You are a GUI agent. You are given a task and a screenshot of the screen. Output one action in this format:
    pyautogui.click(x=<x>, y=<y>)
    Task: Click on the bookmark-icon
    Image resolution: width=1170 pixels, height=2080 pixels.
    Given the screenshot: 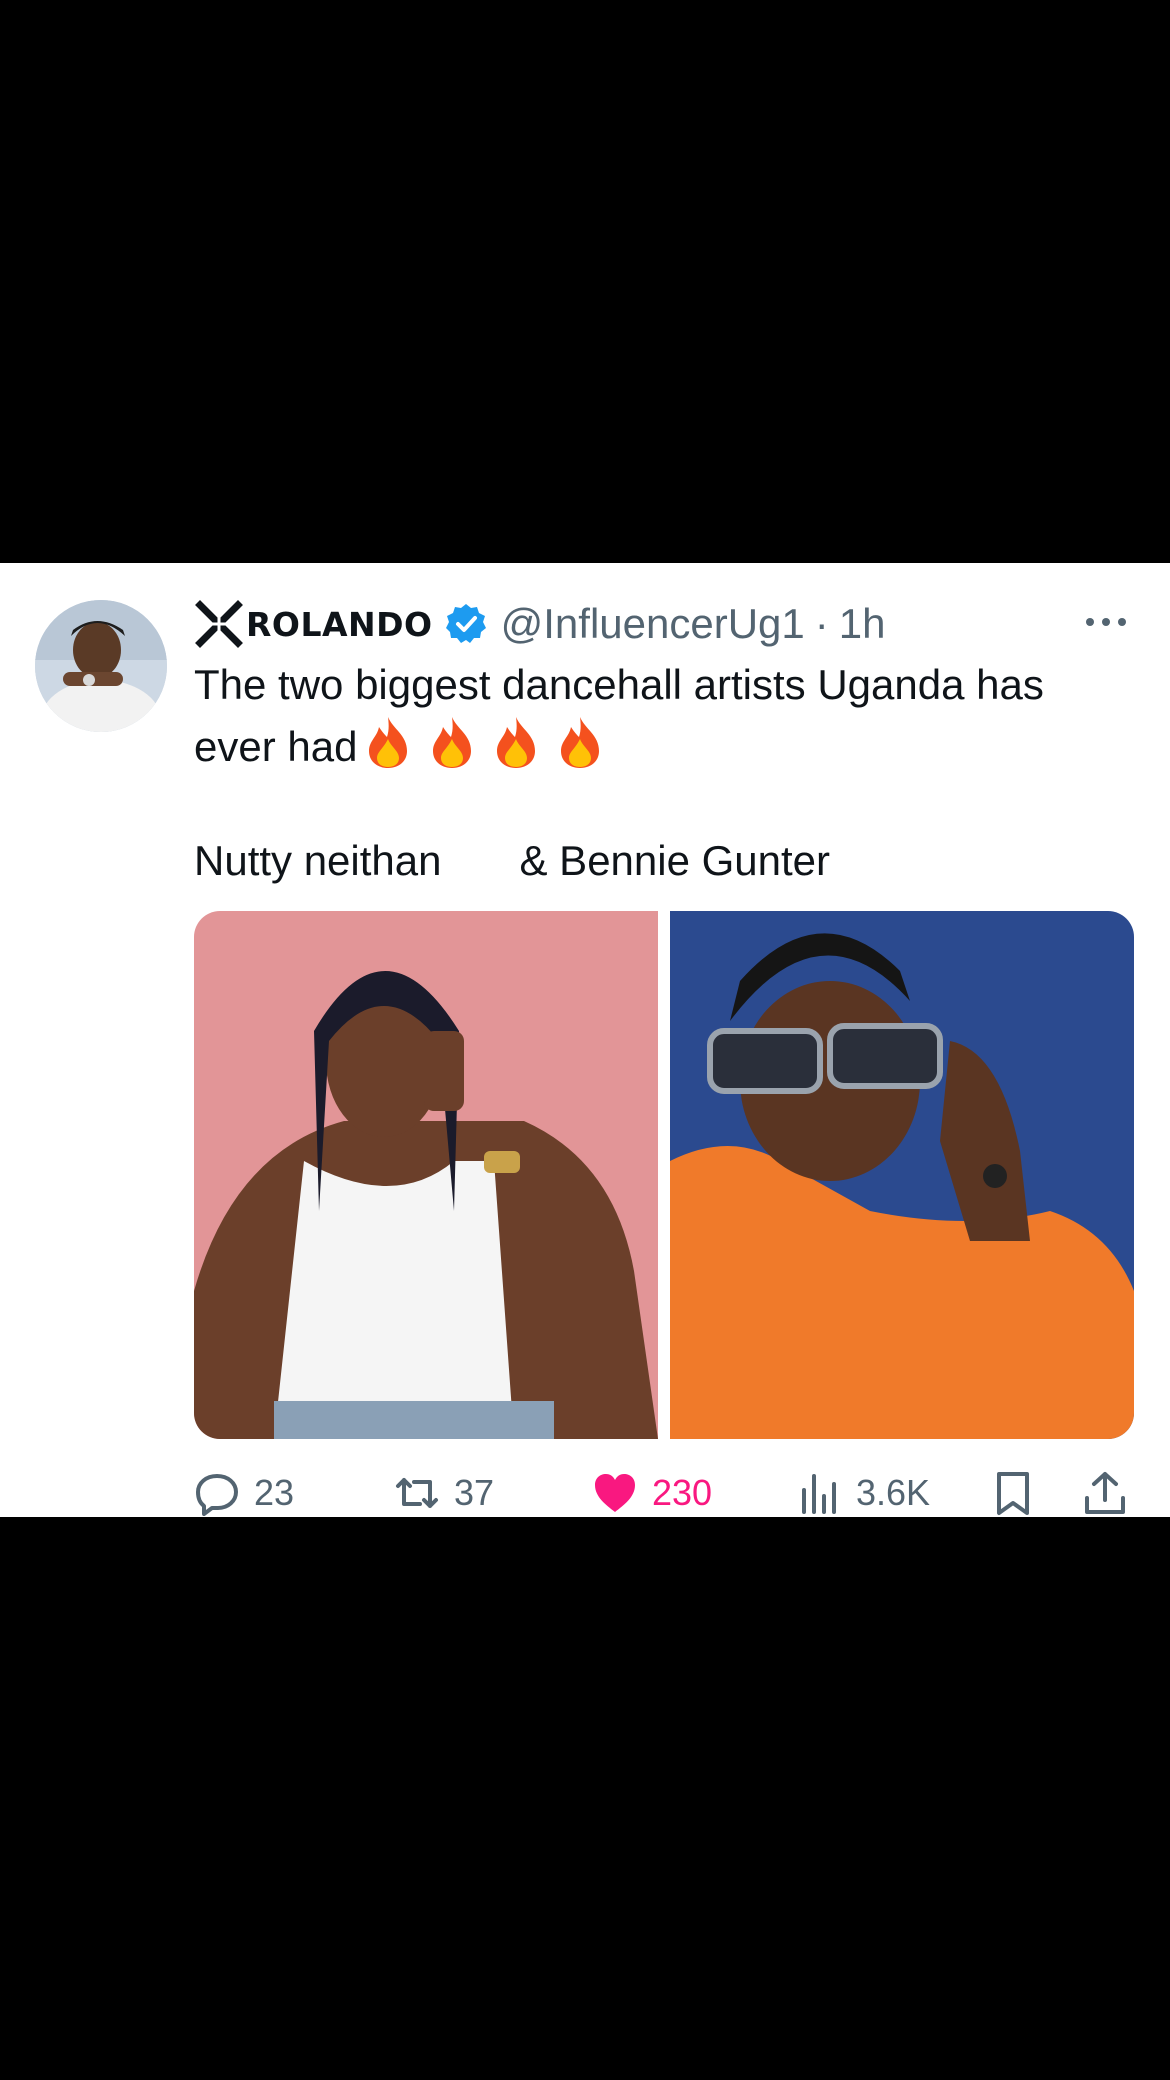 What is the action you would take?
    pyautogui.click(x=1013, y=1493)
    